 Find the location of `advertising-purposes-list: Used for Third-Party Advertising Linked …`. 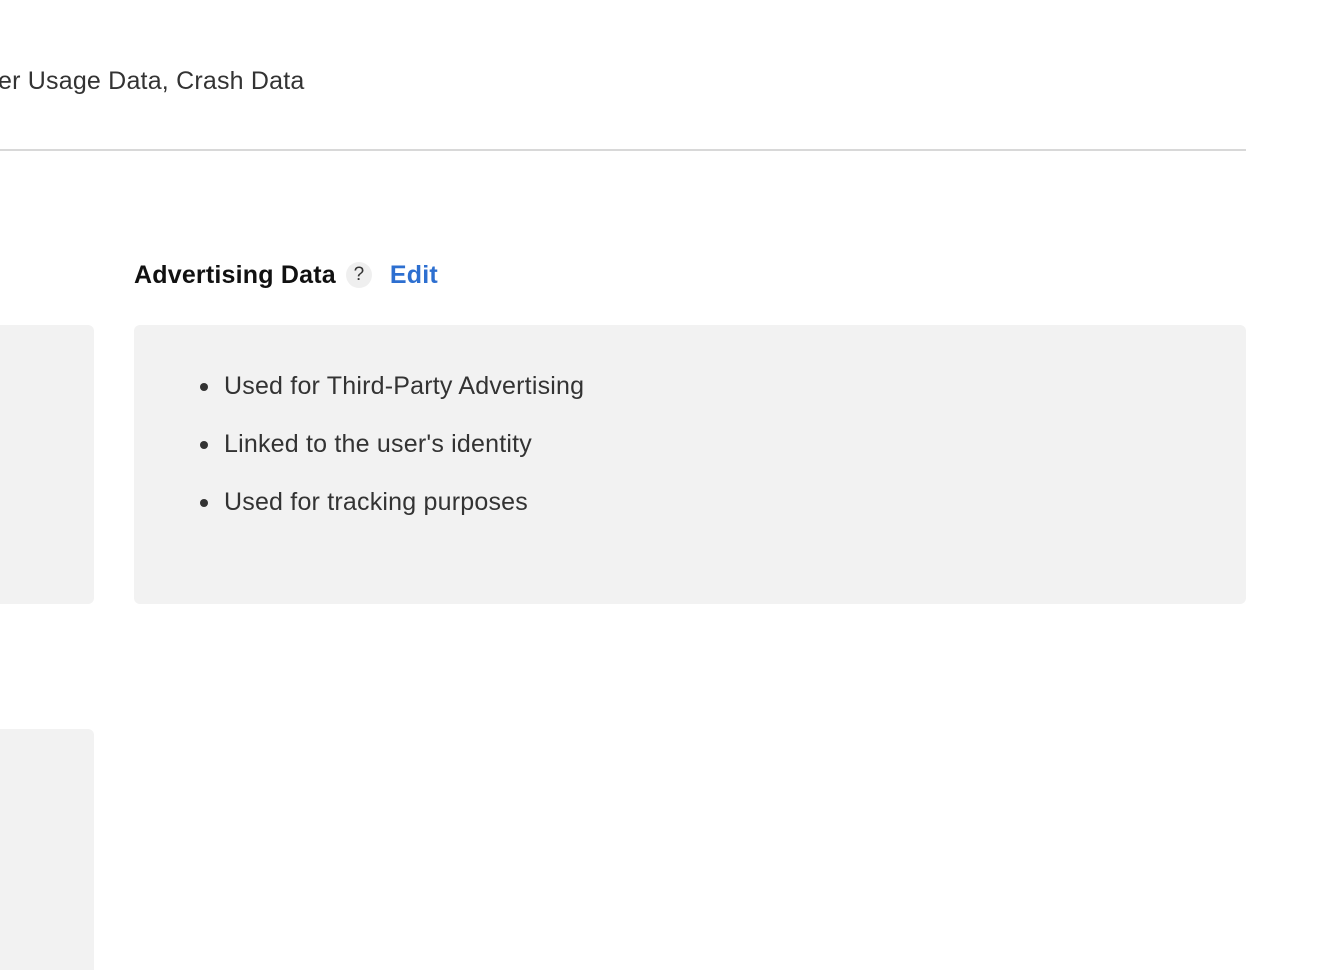

advertising-purposes-list: Used for Third-Party Advertising Linked … is located at coordinates (392, 456).